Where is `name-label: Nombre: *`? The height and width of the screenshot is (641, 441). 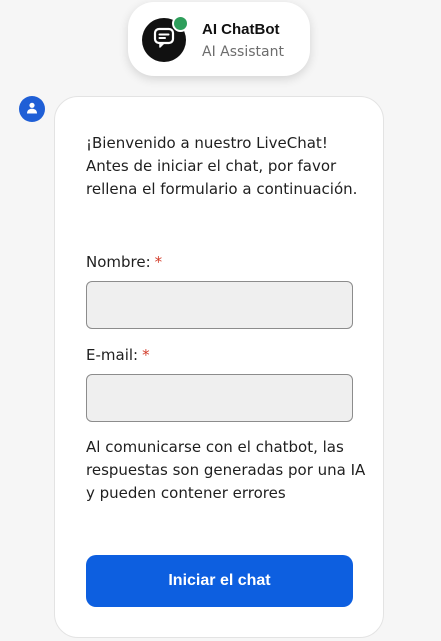 name-label: Nombre: * is located at coordinates (124, 262).